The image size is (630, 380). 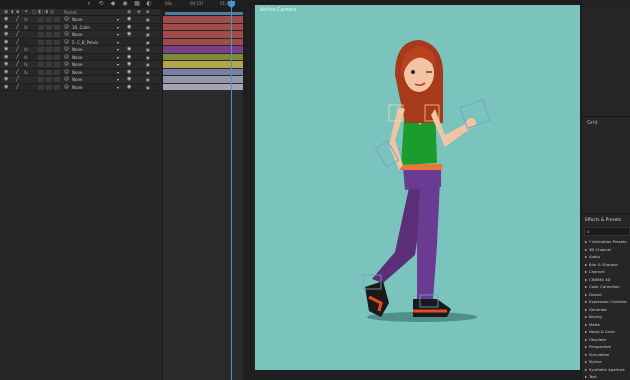 I want to click on viewer-footer, so click(x=417, y=375).